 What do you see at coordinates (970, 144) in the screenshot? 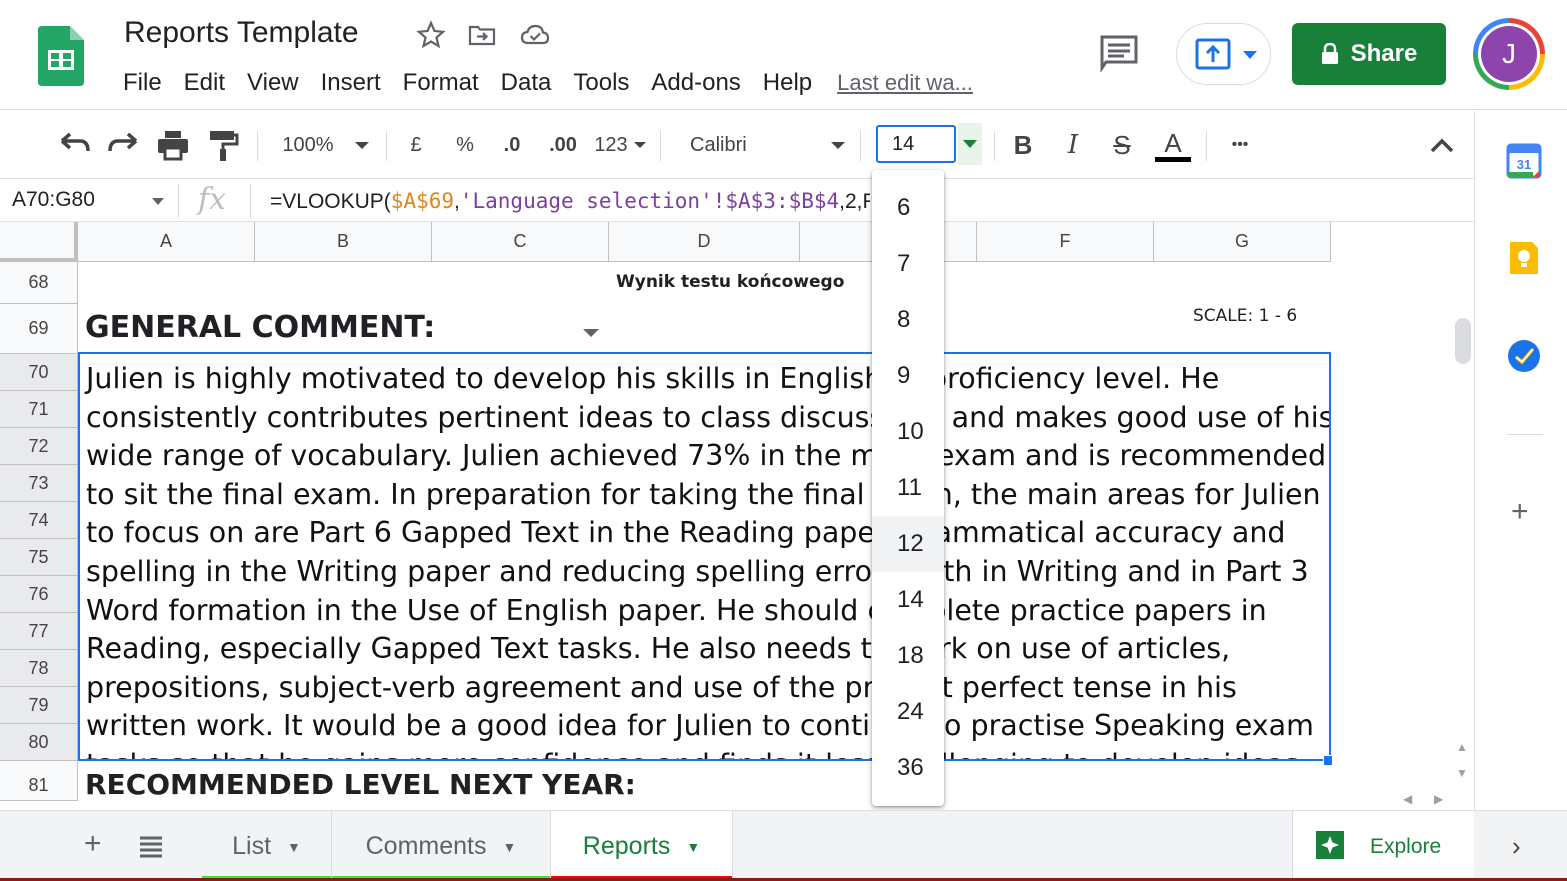
I see `font-size-dropdown-button` at bounding box center [970, 144].